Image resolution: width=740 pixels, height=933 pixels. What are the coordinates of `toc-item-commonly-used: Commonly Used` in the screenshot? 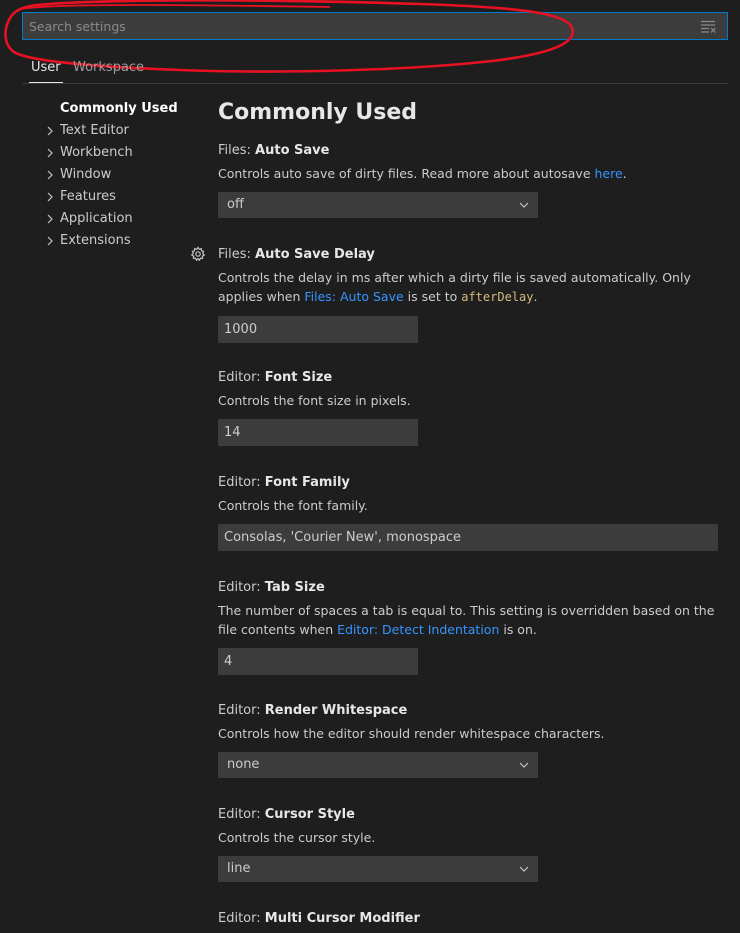 It's located at (115, 109).